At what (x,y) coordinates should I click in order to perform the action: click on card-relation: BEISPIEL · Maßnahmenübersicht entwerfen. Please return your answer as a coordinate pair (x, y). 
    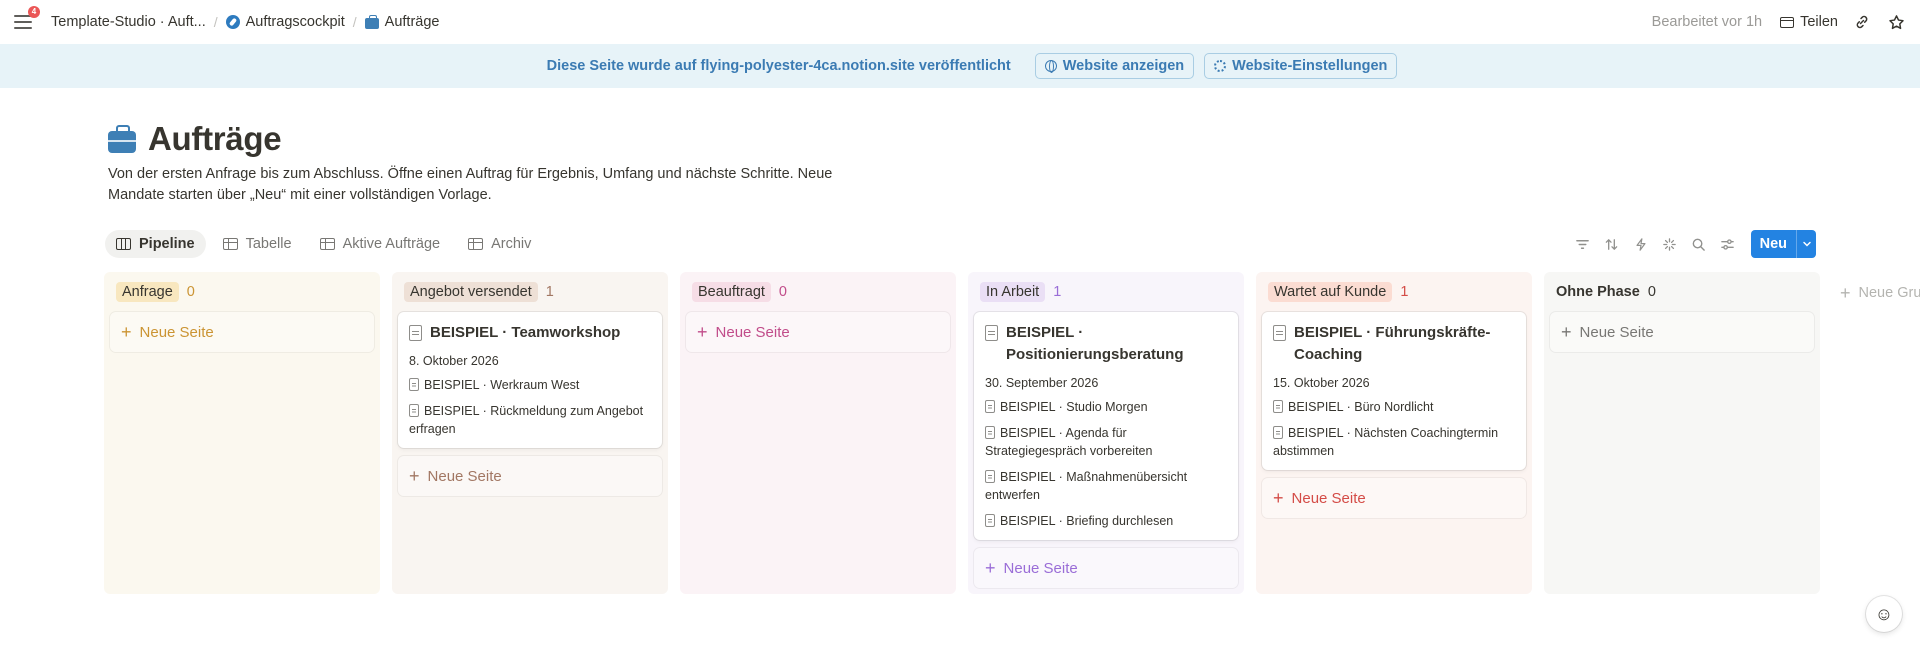
    Looking at the image, I should click on (1106, 486).